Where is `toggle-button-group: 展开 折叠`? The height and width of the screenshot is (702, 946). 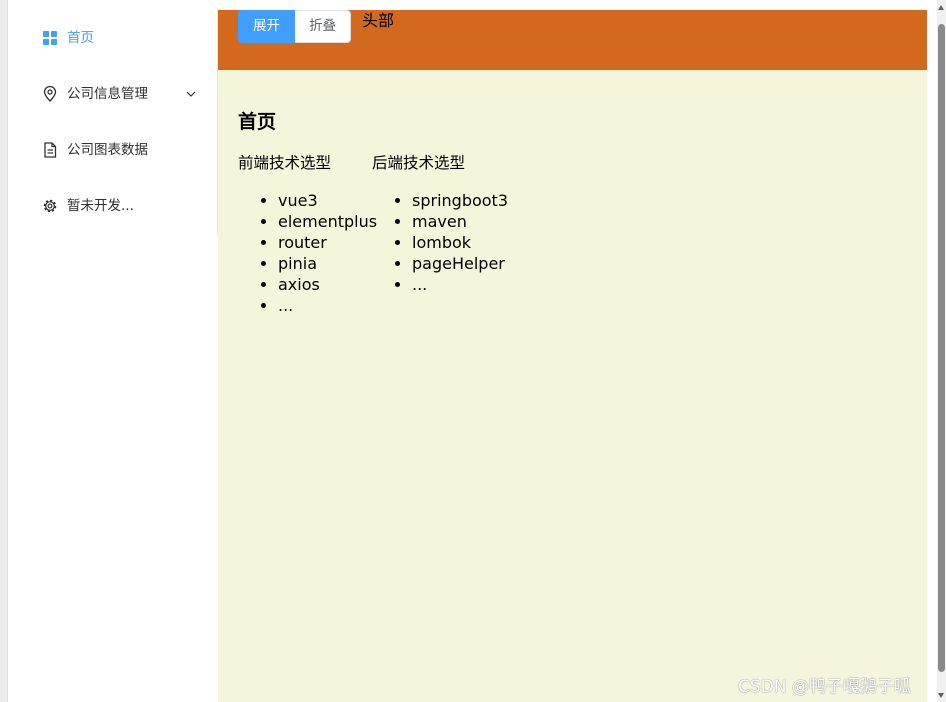
toggle-button-group: 展开 折叠 is located at coordinates (294, 26).